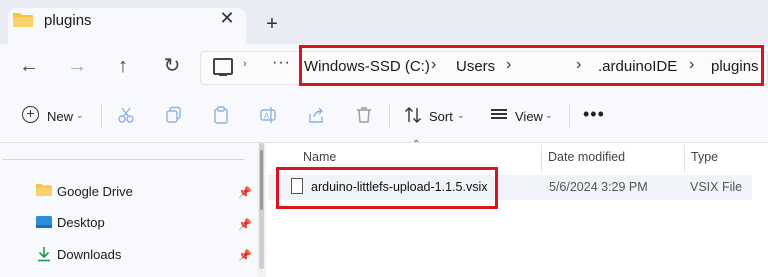  I want to click on share-icon, so click(316, 115).